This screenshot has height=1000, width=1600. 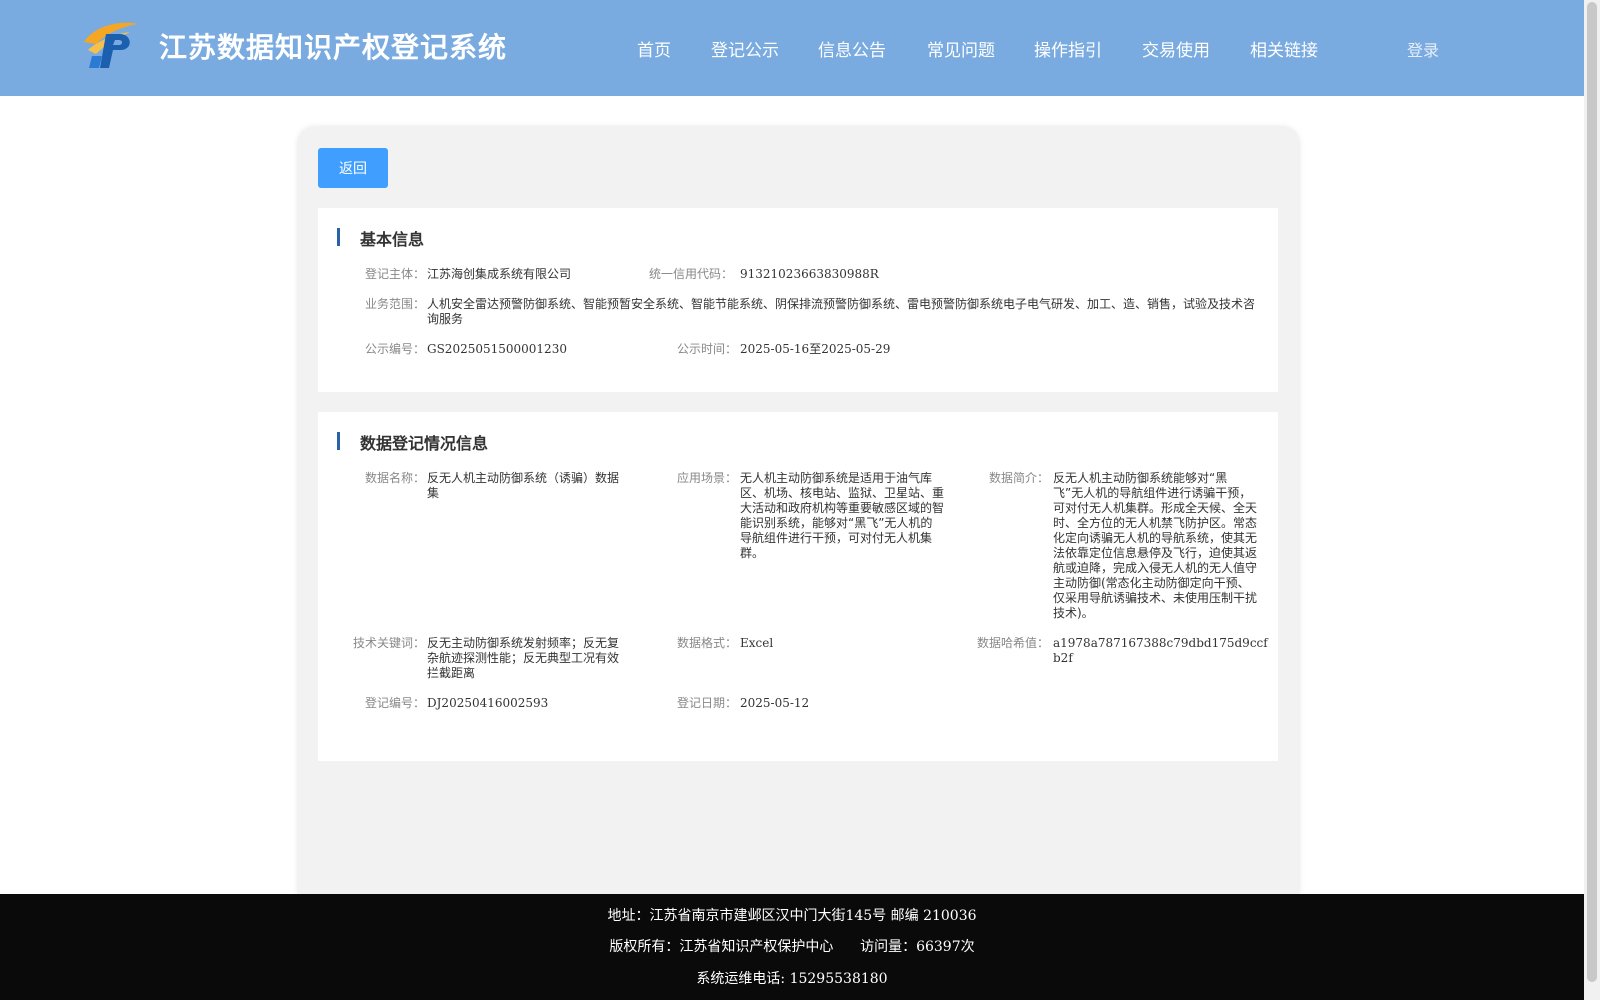 I want to click on reg-date-value: 2025-05-12, so click(x=775, y=703).